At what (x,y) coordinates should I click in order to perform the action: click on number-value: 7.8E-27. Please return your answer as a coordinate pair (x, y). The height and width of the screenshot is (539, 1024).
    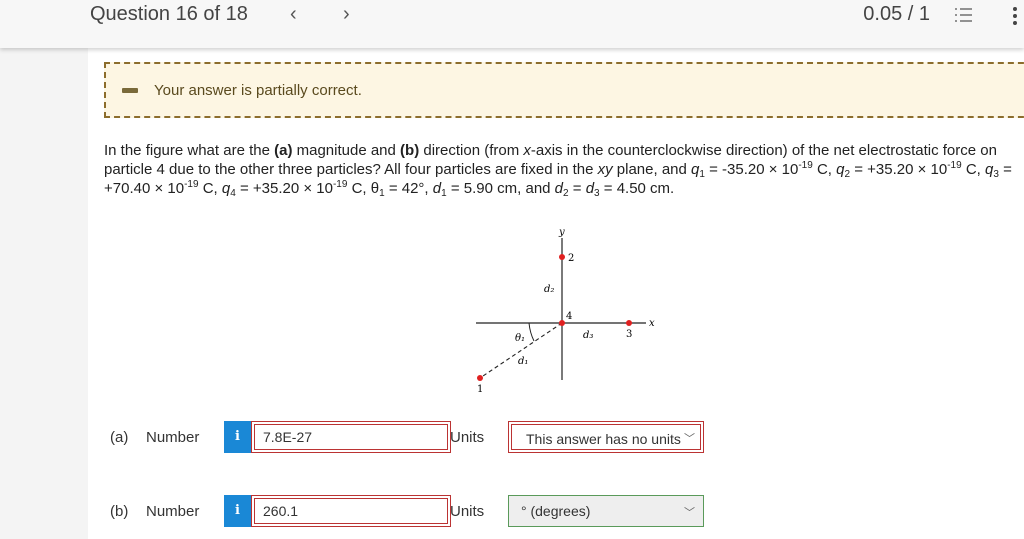
    Looking at the image, I should click on (351, 437).